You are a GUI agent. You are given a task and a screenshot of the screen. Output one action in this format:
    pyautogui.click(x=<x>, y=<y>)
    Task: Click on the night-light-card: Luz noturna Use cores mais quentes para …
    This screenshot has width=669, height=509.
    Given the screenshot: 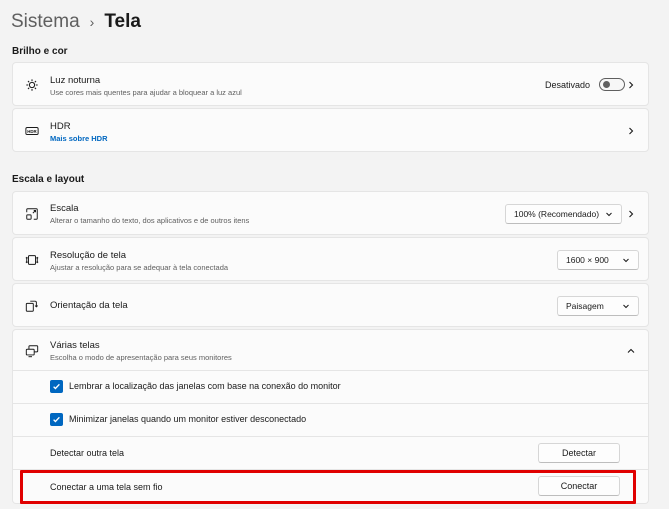 What is the action you would take?
    pyautogui.click(x=330, y=84)
    